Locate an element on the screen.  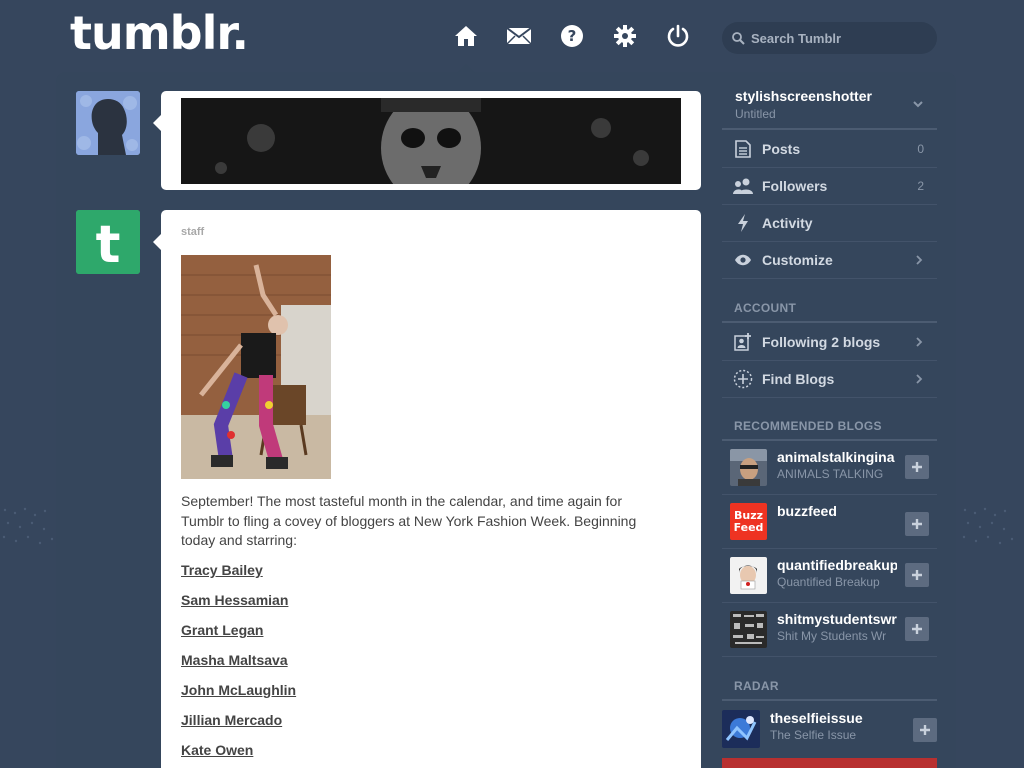
staff-avatar: t is located at coordinates (108, 242).